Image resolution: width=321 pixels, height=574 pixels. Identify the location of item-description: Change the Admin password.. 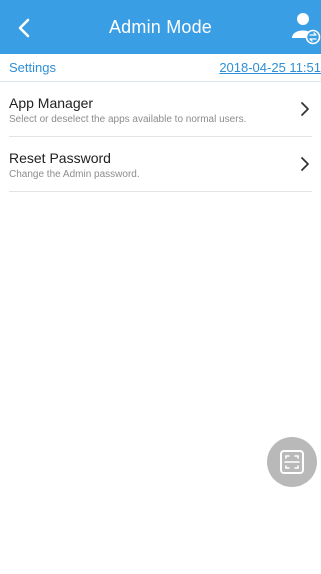
(74, 174).